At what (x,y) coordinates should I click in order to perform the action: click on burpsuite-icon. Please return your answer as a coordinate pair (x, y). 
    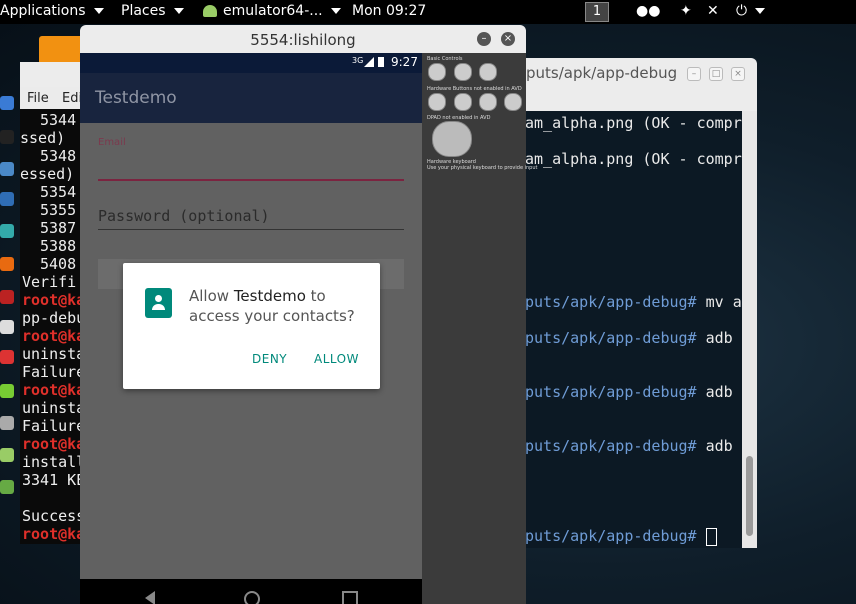
    Looking at the image, I should click on (7, 264).